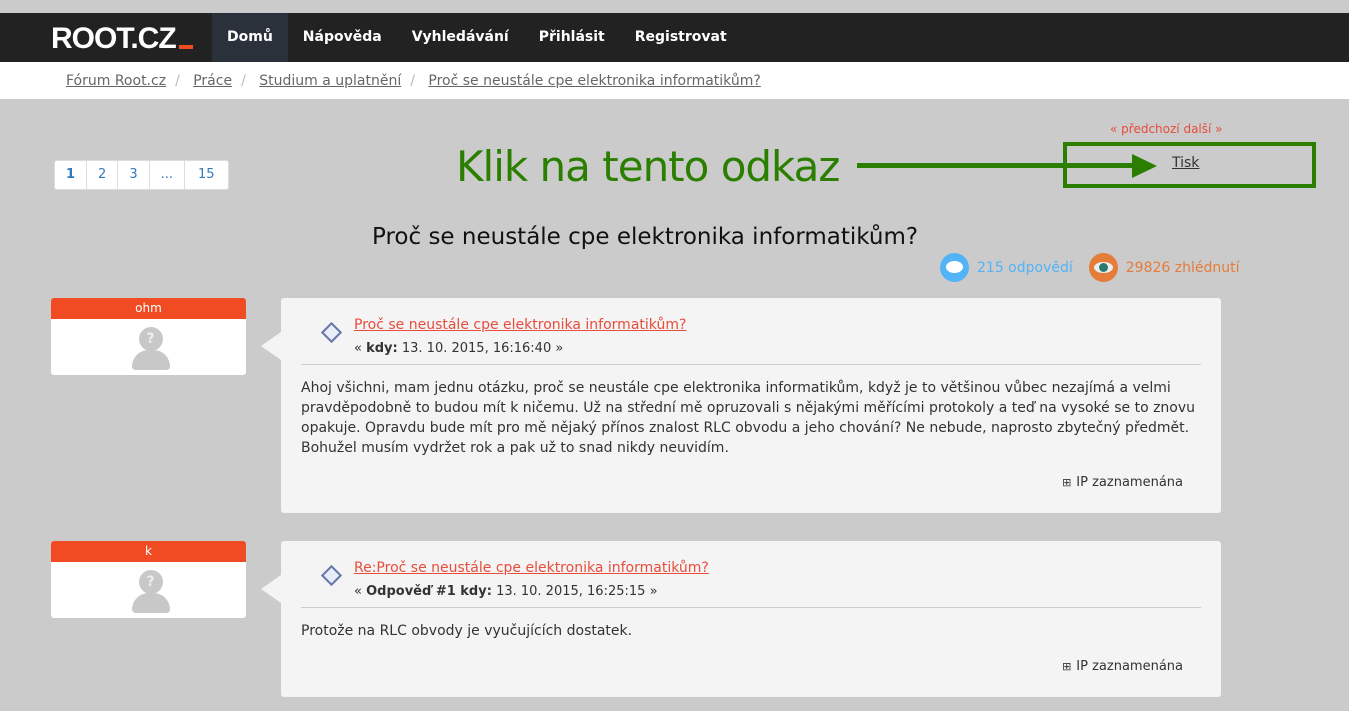 The image size is (1349, 711). I want to click on username: k, so click(148, 551).